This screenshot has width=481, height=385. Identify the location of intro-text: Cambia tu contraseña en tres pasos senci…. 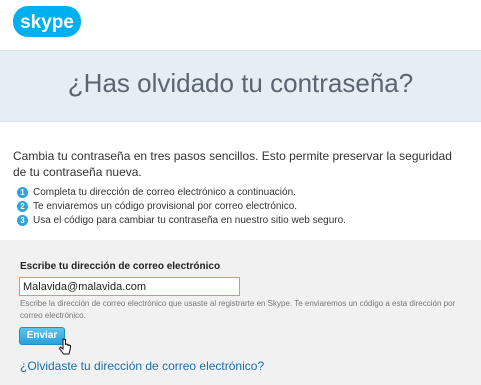
(232, 164).